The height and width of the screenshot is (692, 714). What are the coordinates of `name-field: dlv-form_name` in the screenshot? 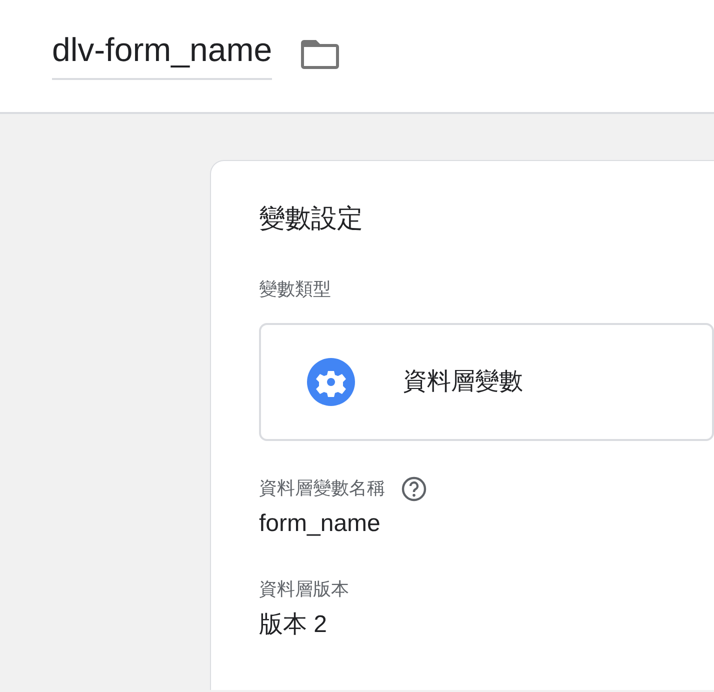 It's located at (162, 55).